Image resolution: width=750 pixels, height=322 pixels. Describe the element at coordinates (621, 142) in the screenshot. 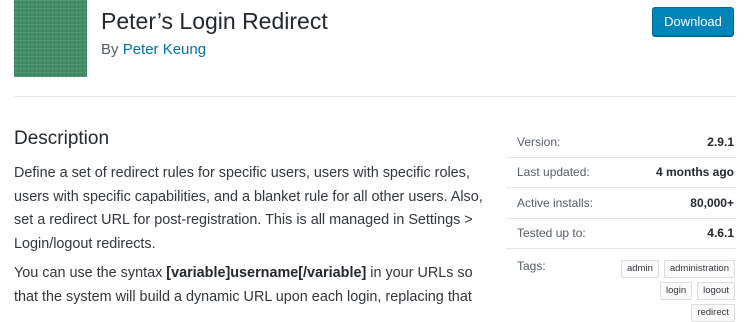

I see `meta-version-row: Version: 2.9.1` at that location.